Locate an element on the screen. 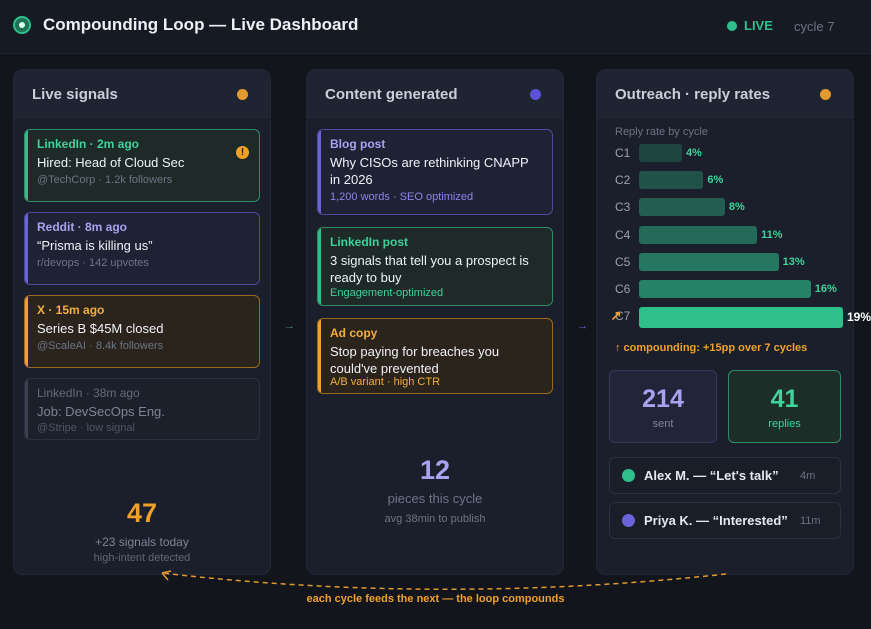  loop-arrow-line is located at coordinates (444, 581).